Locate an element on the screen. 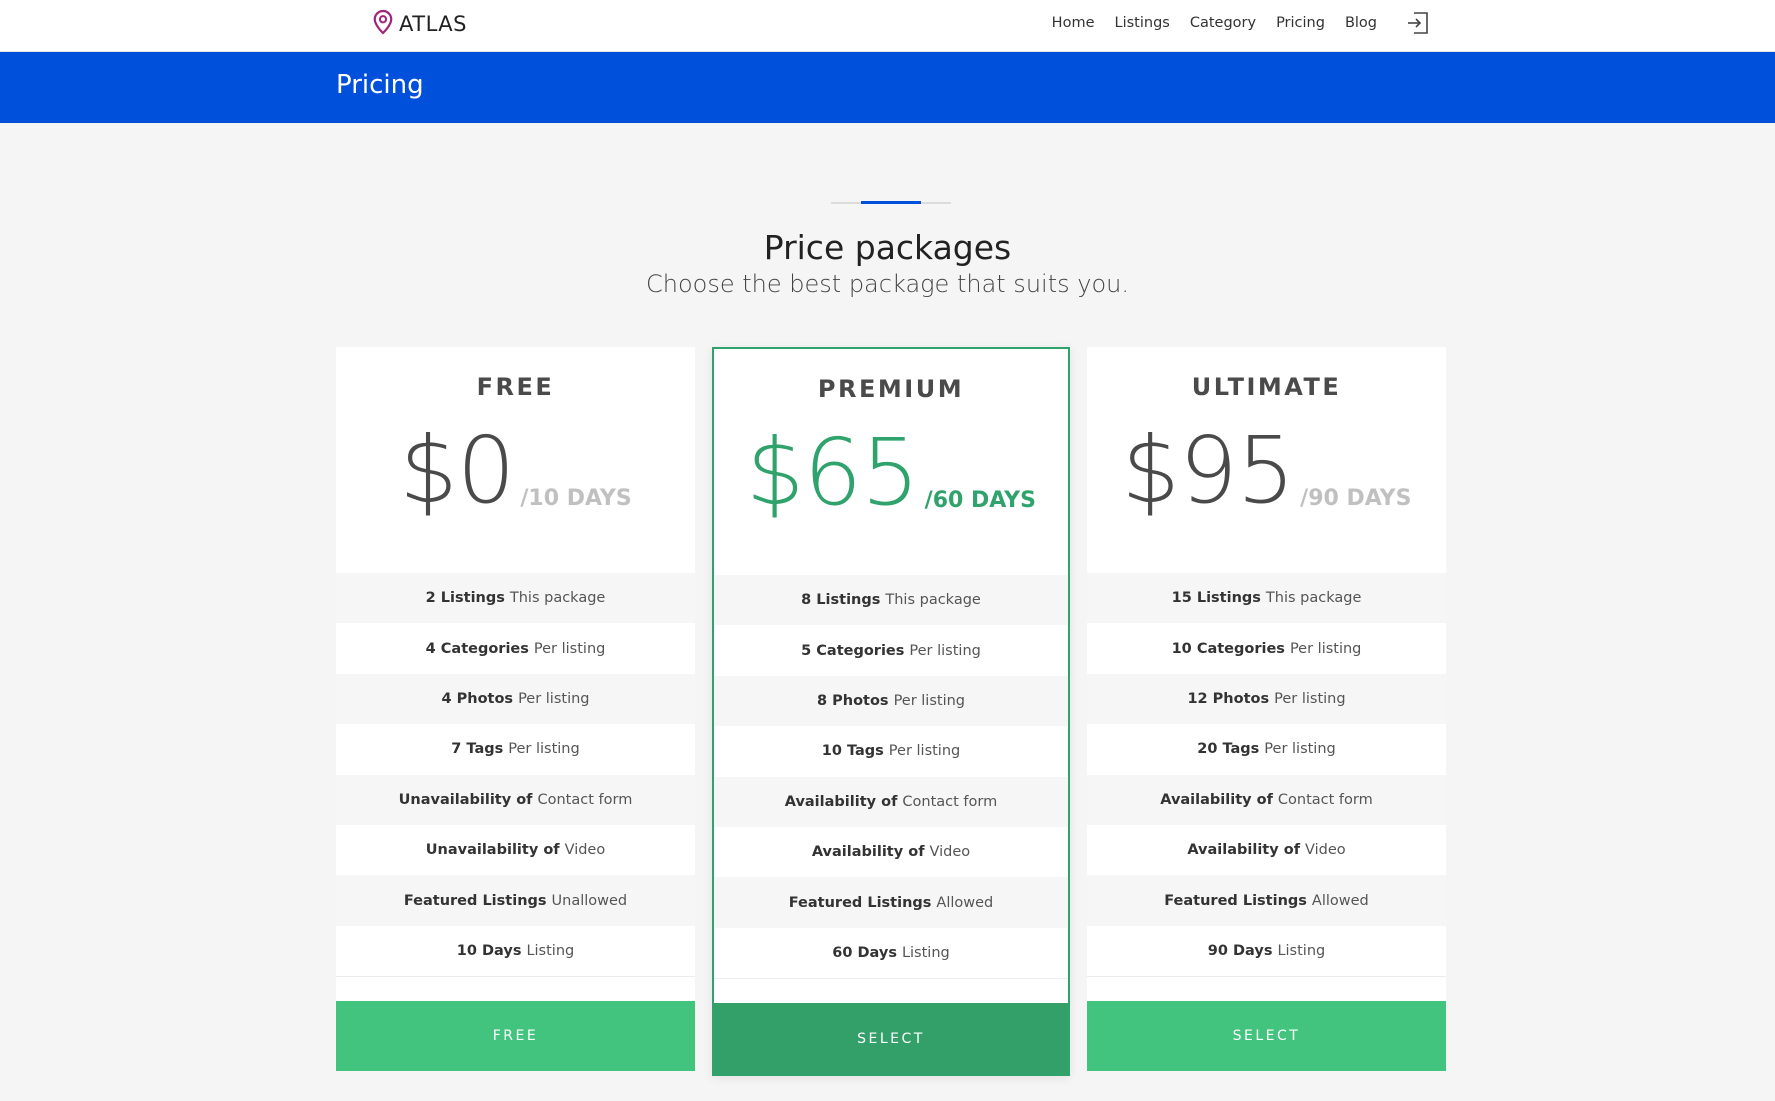 This screenshot has width=1775, height=1101. page-banner: Pricing is located at coordinates (887, 87).